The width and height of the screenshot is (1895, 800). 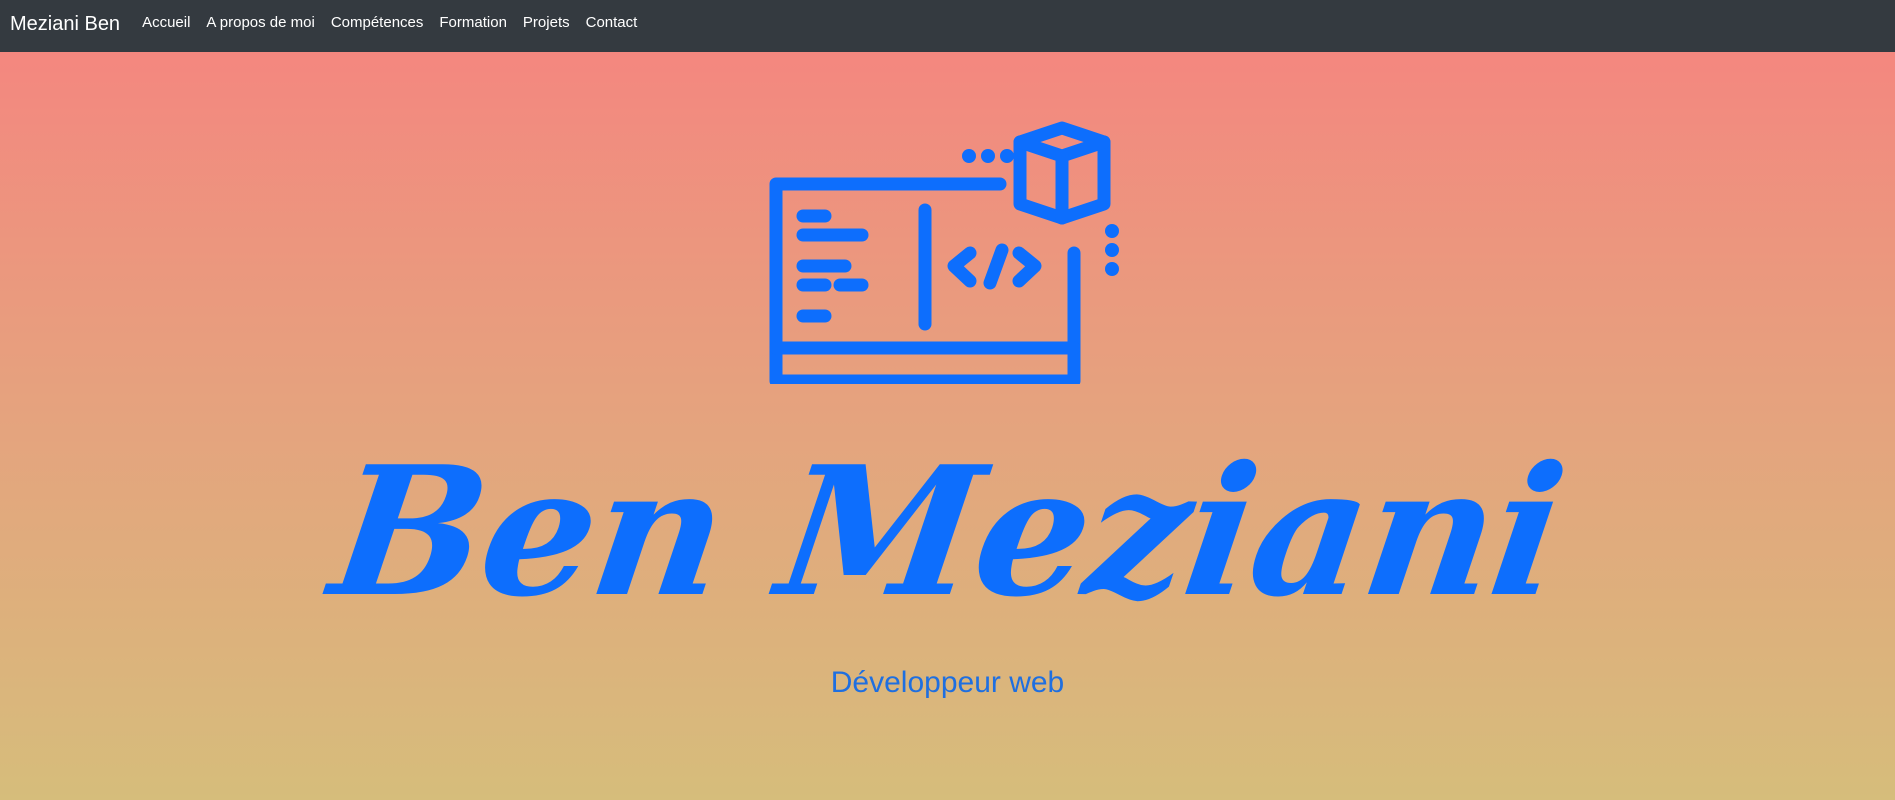 I want to click on nav-link-projets: Projets, so click(x=546, y=24).